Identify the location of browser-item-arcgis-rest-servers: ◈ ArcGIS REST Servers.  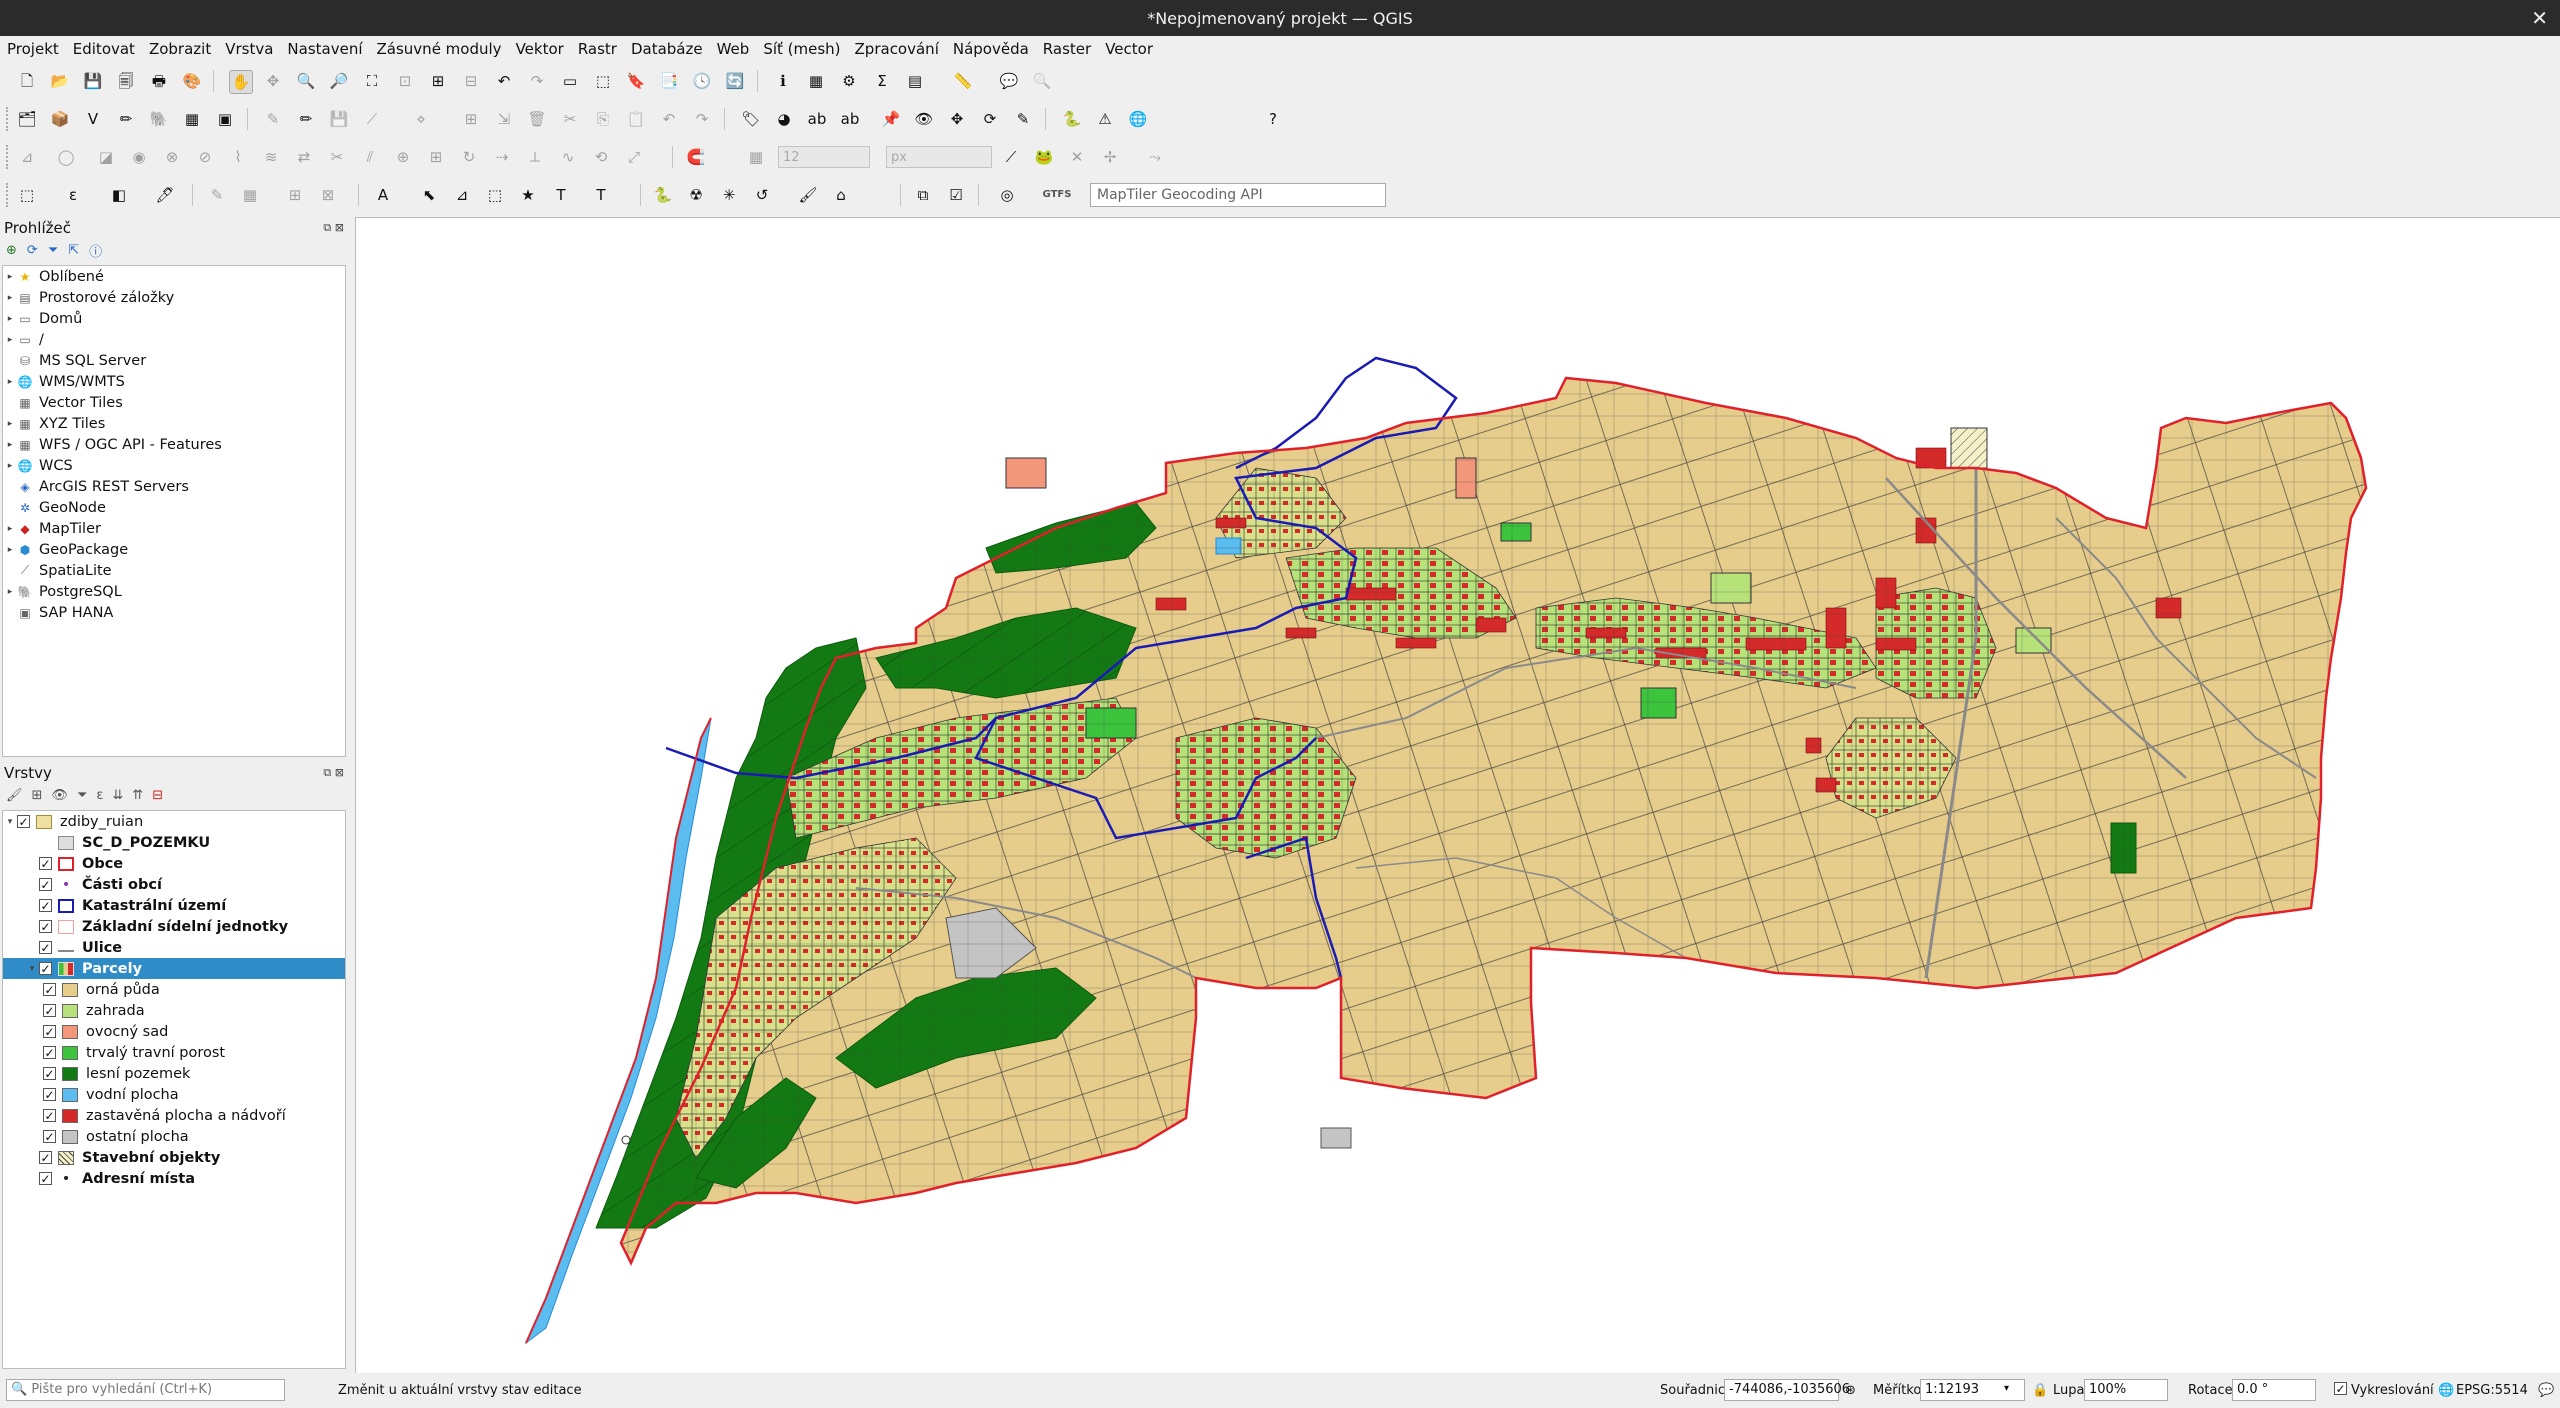
(174, 486).